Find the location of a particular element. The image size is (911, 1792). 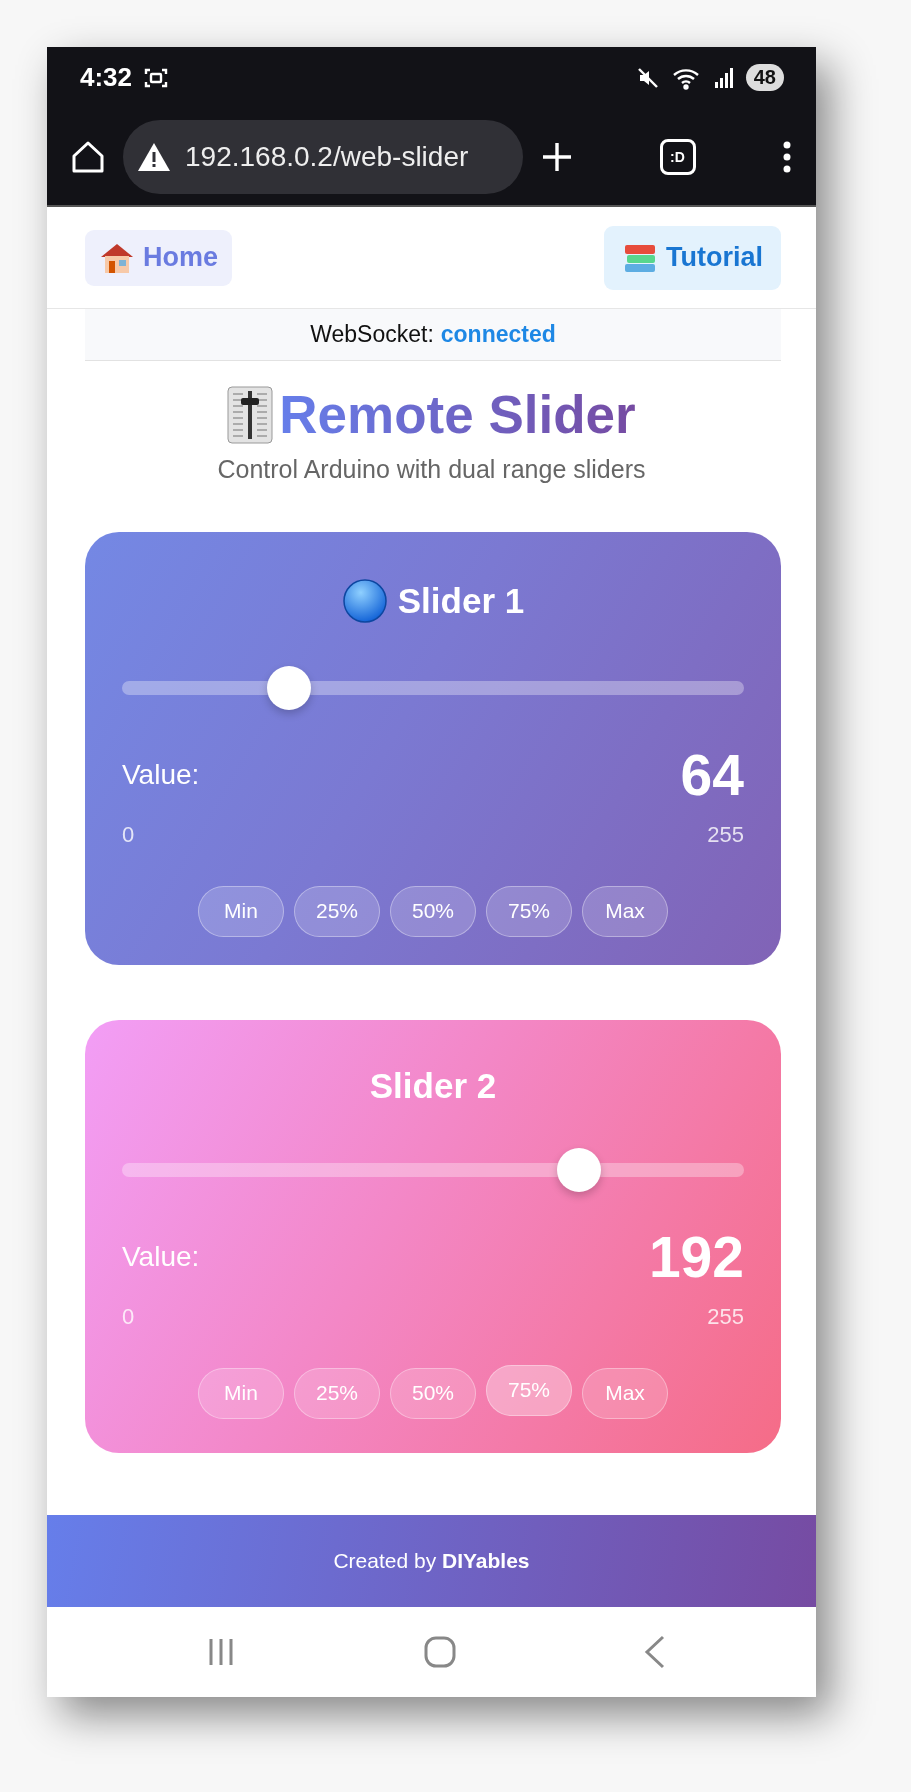

slider-title: Slider 2 is located at coordinates (433, 1085).